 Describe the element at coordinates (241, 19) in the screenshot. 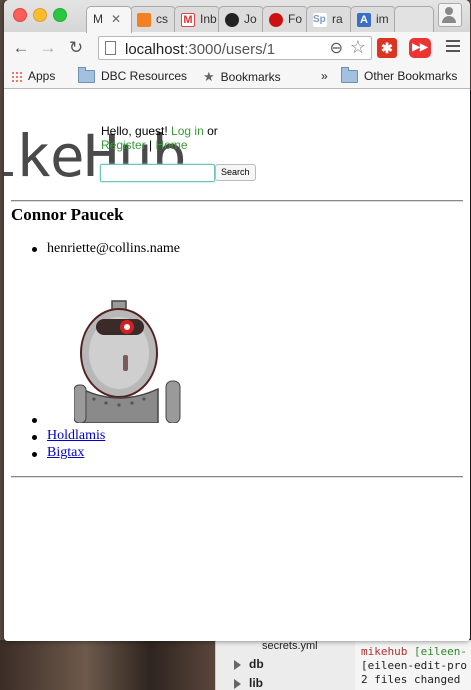

I see `tab-github: Jo` at that location.